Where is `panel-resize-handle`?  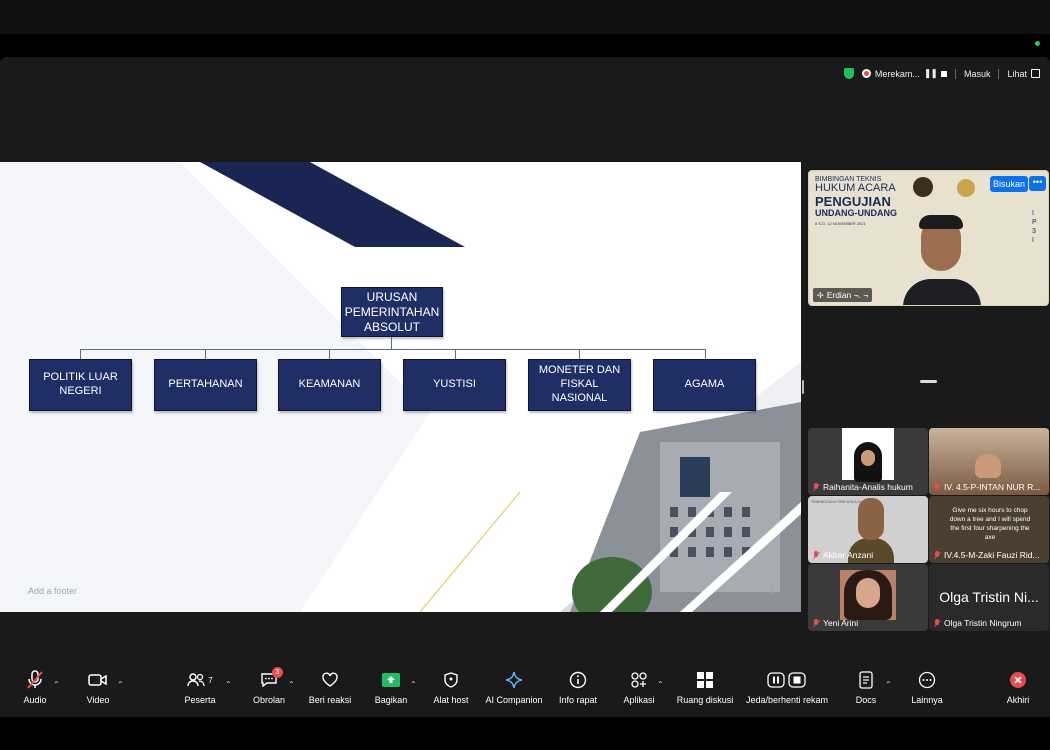 panel-resize-handle is located at coordinates (803, 387).